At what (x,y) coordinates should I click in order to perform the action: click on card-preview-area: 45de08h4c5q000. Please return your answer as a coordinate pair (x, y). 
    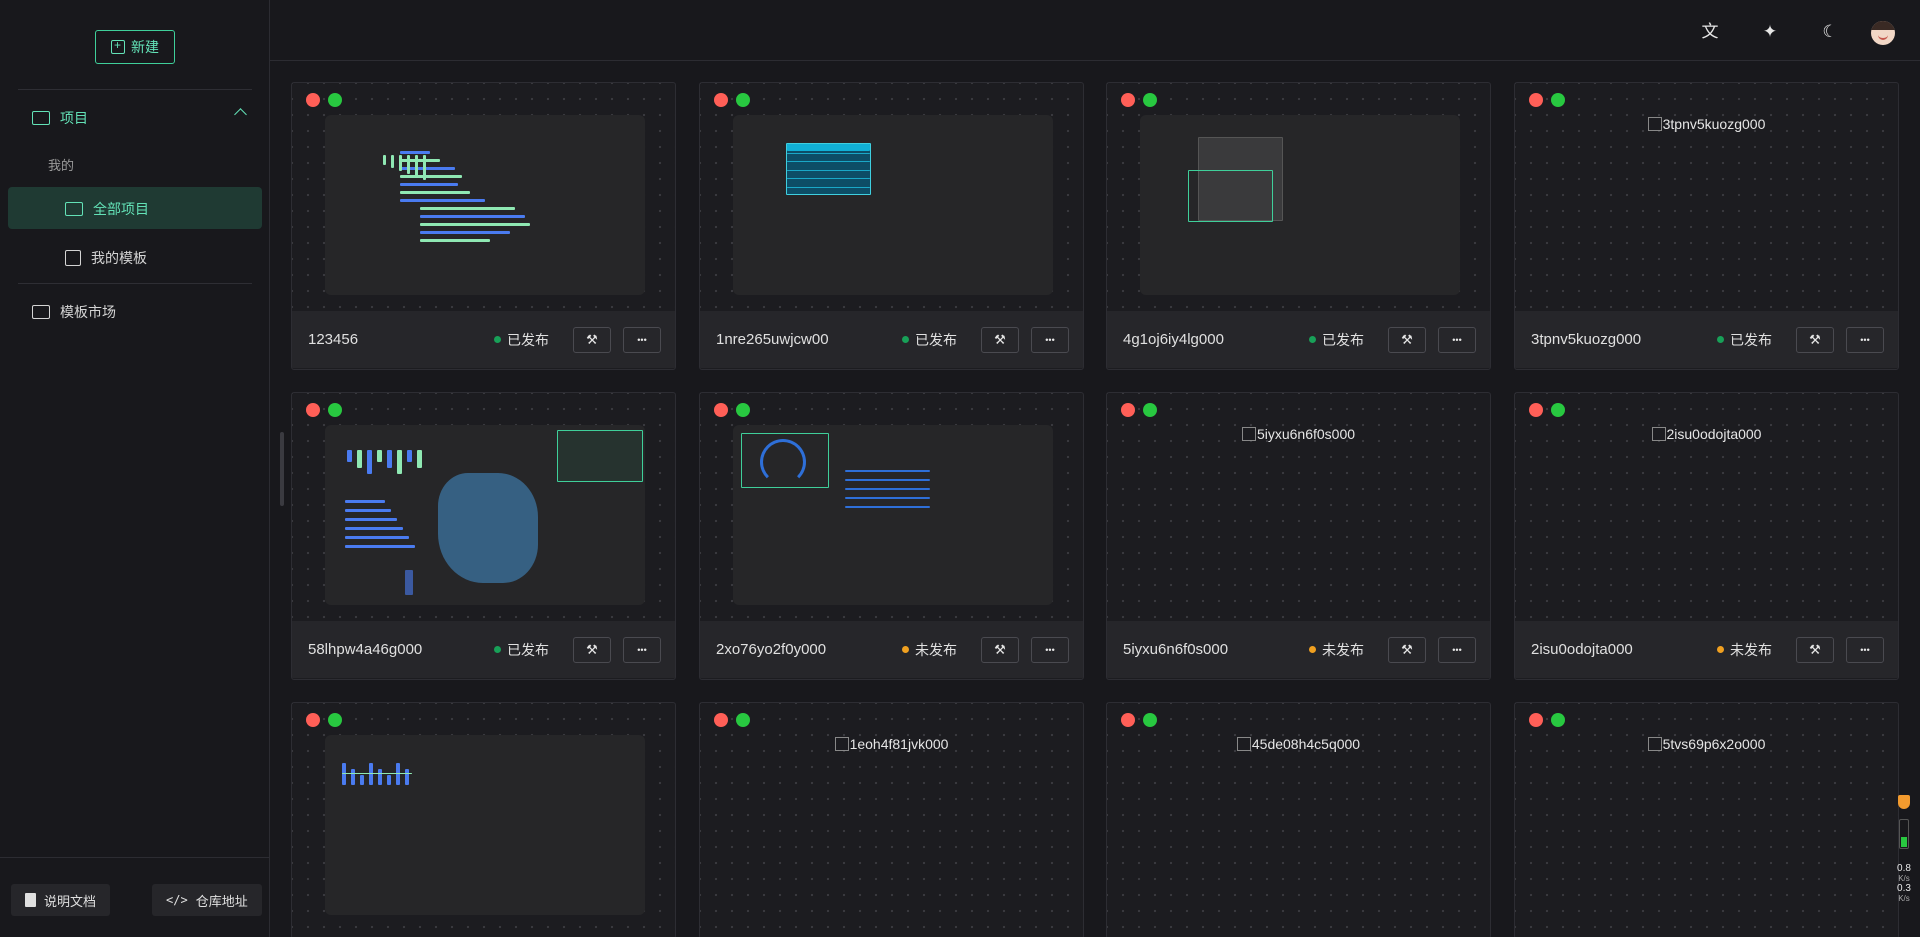
    Looking at the image, I should click on (1298, 817).